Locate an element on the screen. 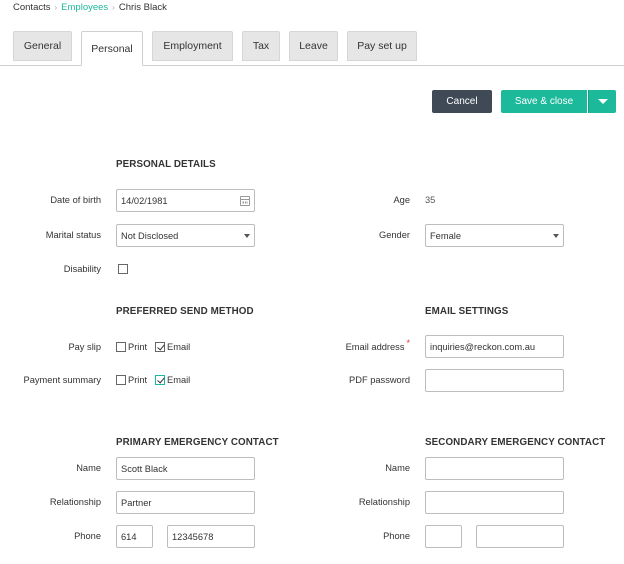 The height and width of the screenshot is (564, 624). secondary-relationship-label: Relationship is located at coordinates (384, 502).